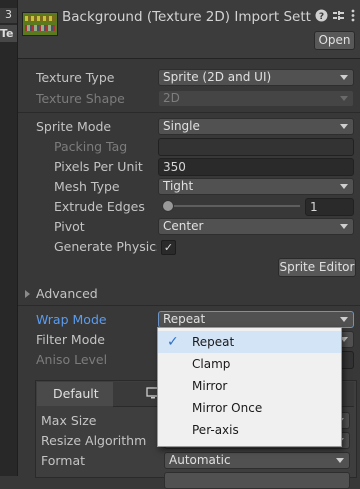 The image size is (360, 489). Describe the element at coordinates (80, 98) in the screenshot. I see `texture-shape-label: Texture Shape` at that location.